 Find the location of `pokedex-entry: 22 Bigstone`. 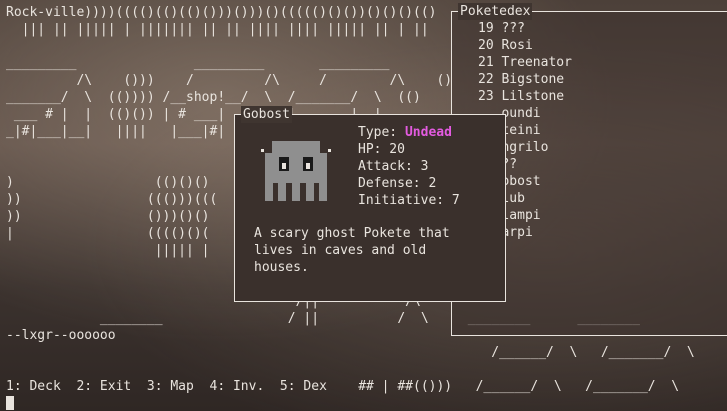

pokedex-entry: 22 Bigstone is located at coordinates (525, 79).